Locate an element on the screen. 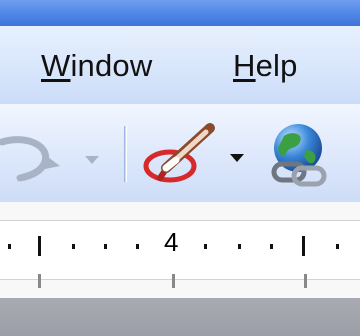 The width and height of the screenshot is (360, 336). hyperlink-globe-icon is located at coordinates (299, 155).